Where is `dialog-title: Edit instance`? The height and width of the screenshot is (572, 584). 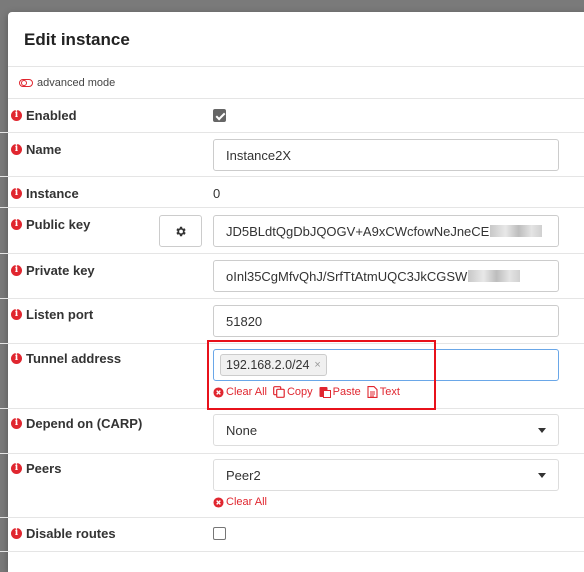
dialog-title: Edit instance is located at coordinates (77, 39).